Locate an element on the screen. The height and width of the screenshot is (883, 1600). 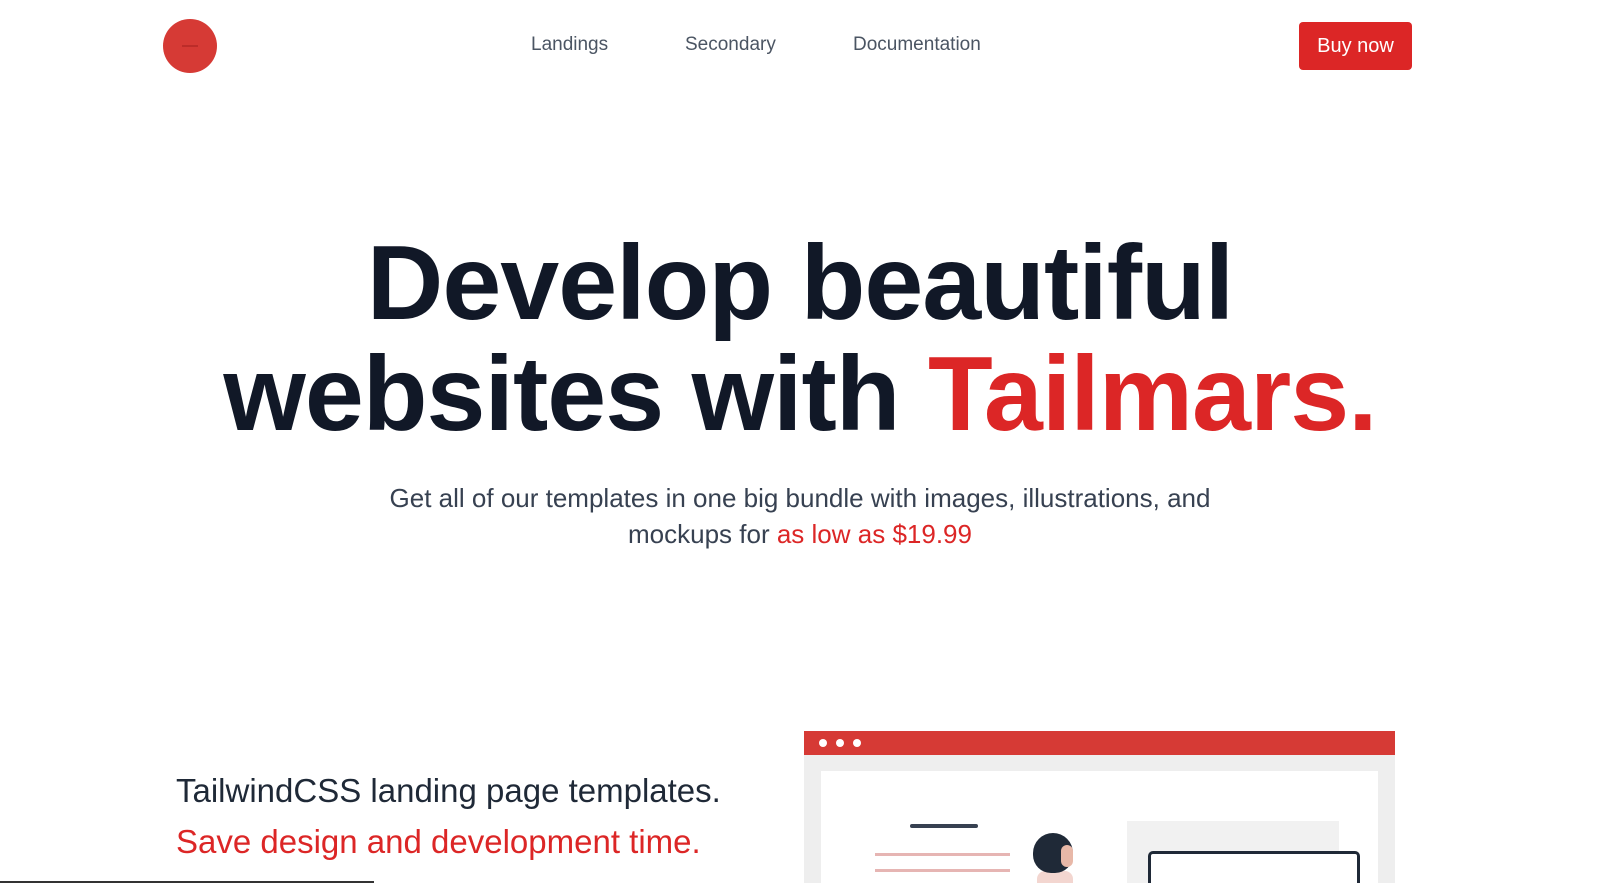
illustration-heading-line is located at coordinates (944, 826).